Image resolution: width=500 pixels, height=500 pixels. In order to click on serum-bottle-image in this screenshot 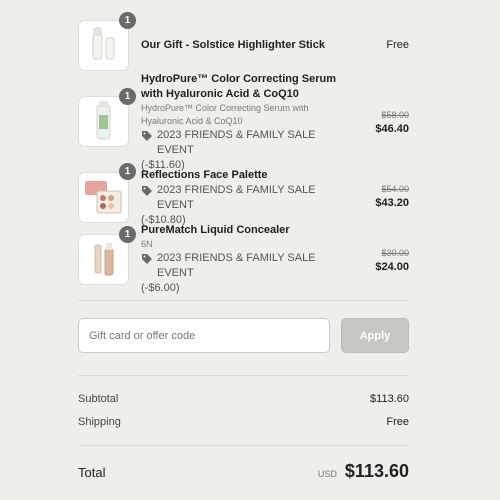, I will do `click(103, 120)`.